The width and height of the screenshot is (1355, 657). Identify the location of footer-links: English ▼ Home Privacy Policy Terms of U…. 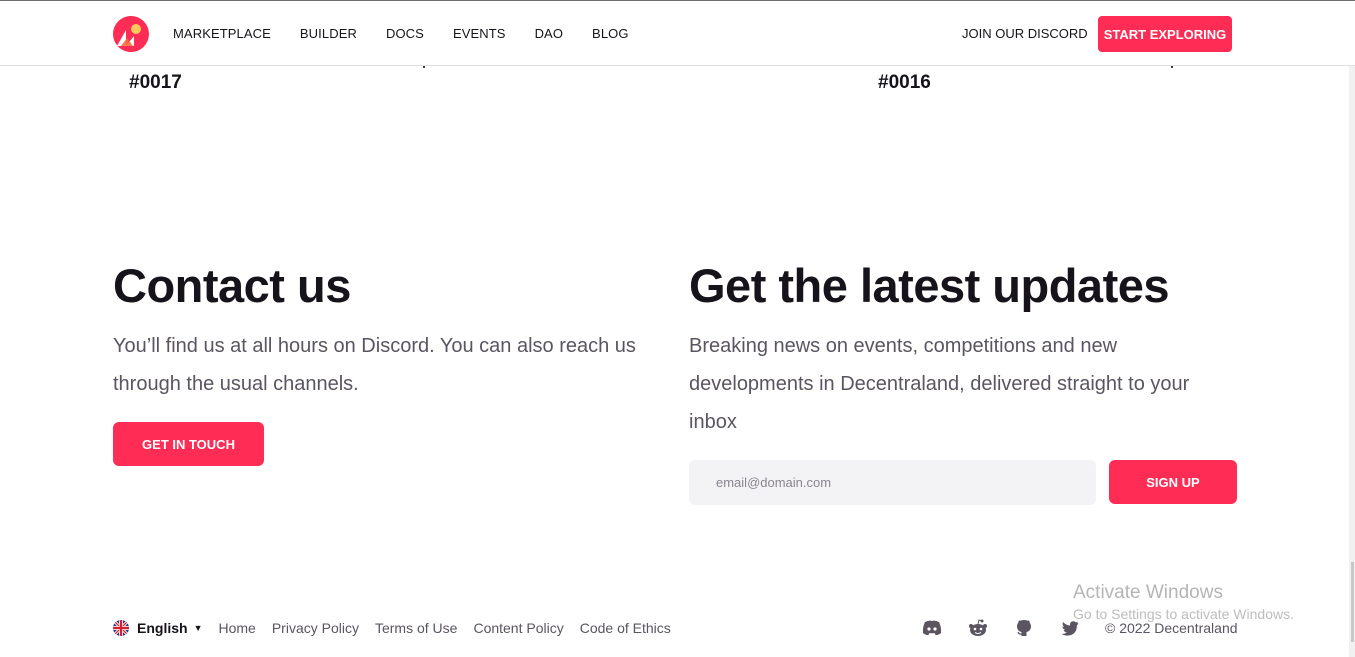
(400, 628).